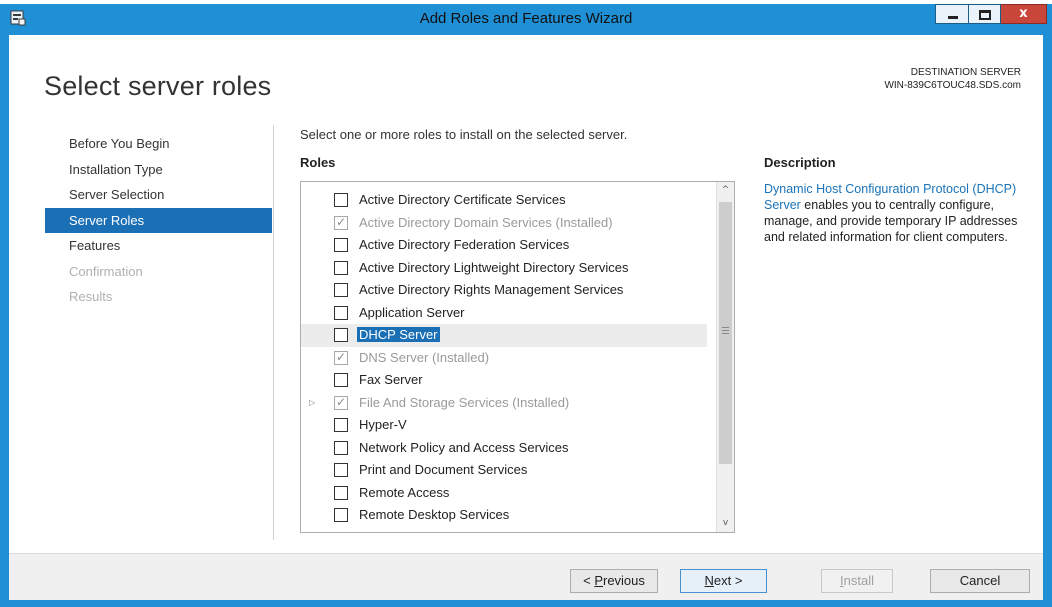 This screenshot has width=1052, height=607. I want to click on minimize-icon, so click(953, 17).